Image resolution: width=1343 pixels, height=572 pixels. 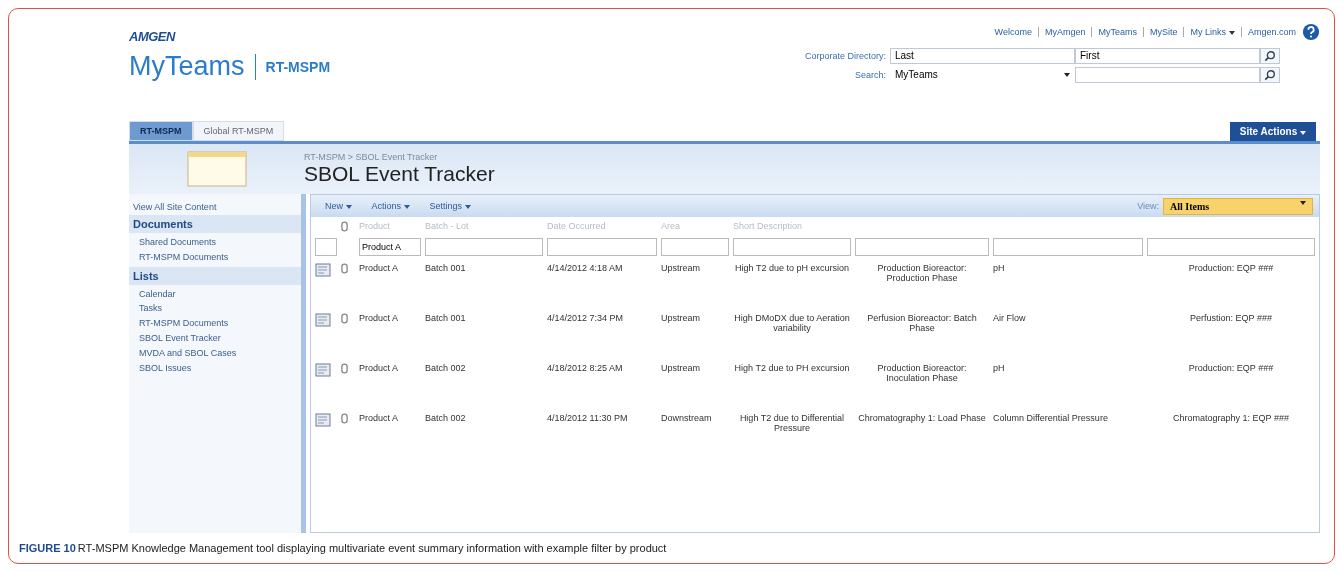 What do you see at coordinates (152, 36) in the screenshot?
I see `logo: AMGEN` at bounding box center [152, 36].